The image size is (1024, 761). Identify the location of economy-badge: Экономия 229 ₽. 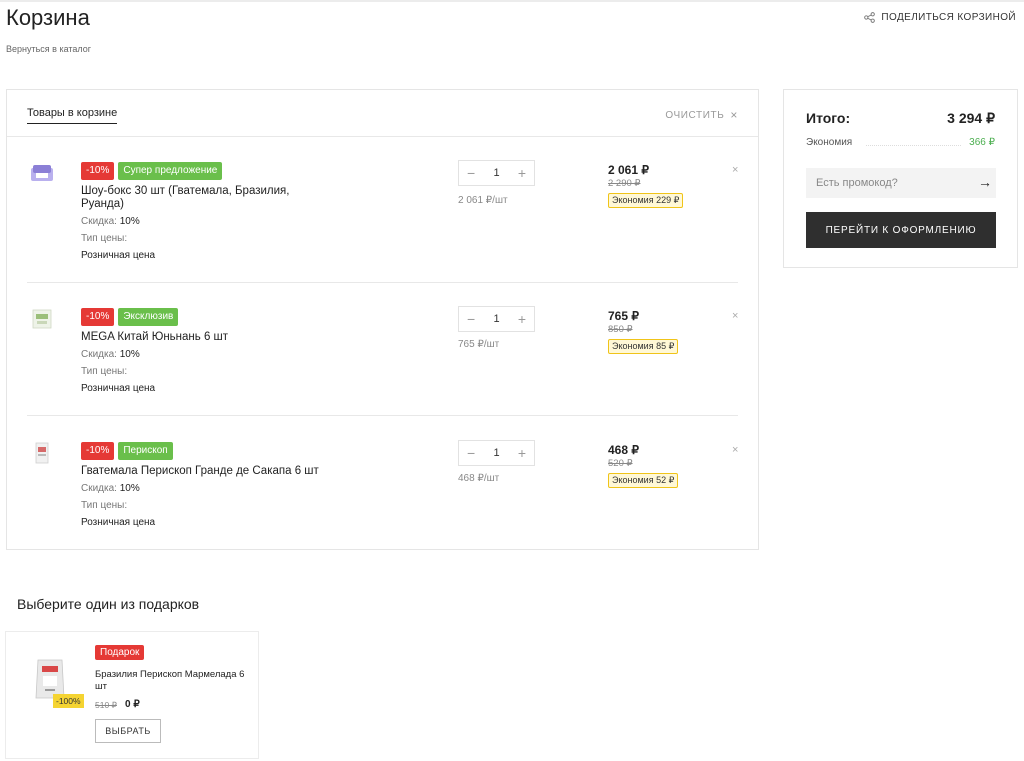
(646, 200).